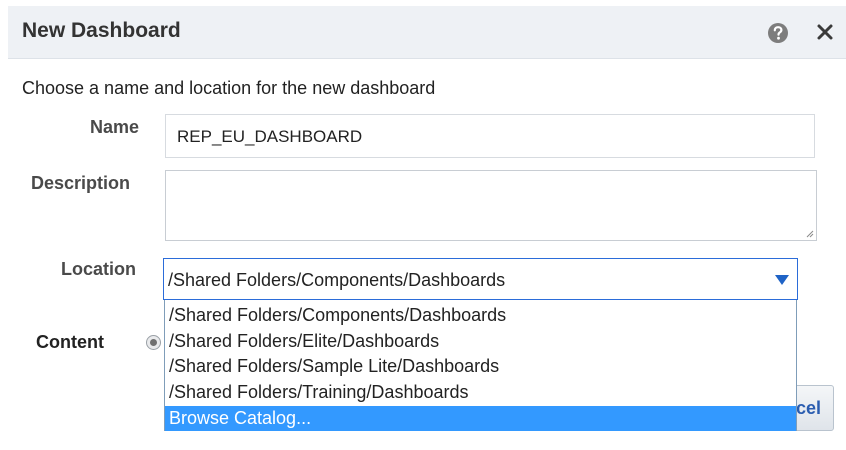 Image resolution: width=846 pixels, height=450 pixels. What do you see at coordinates (98, 269) in the screenshot?
I see `location-label: Location` at bounding box center [98, 269].